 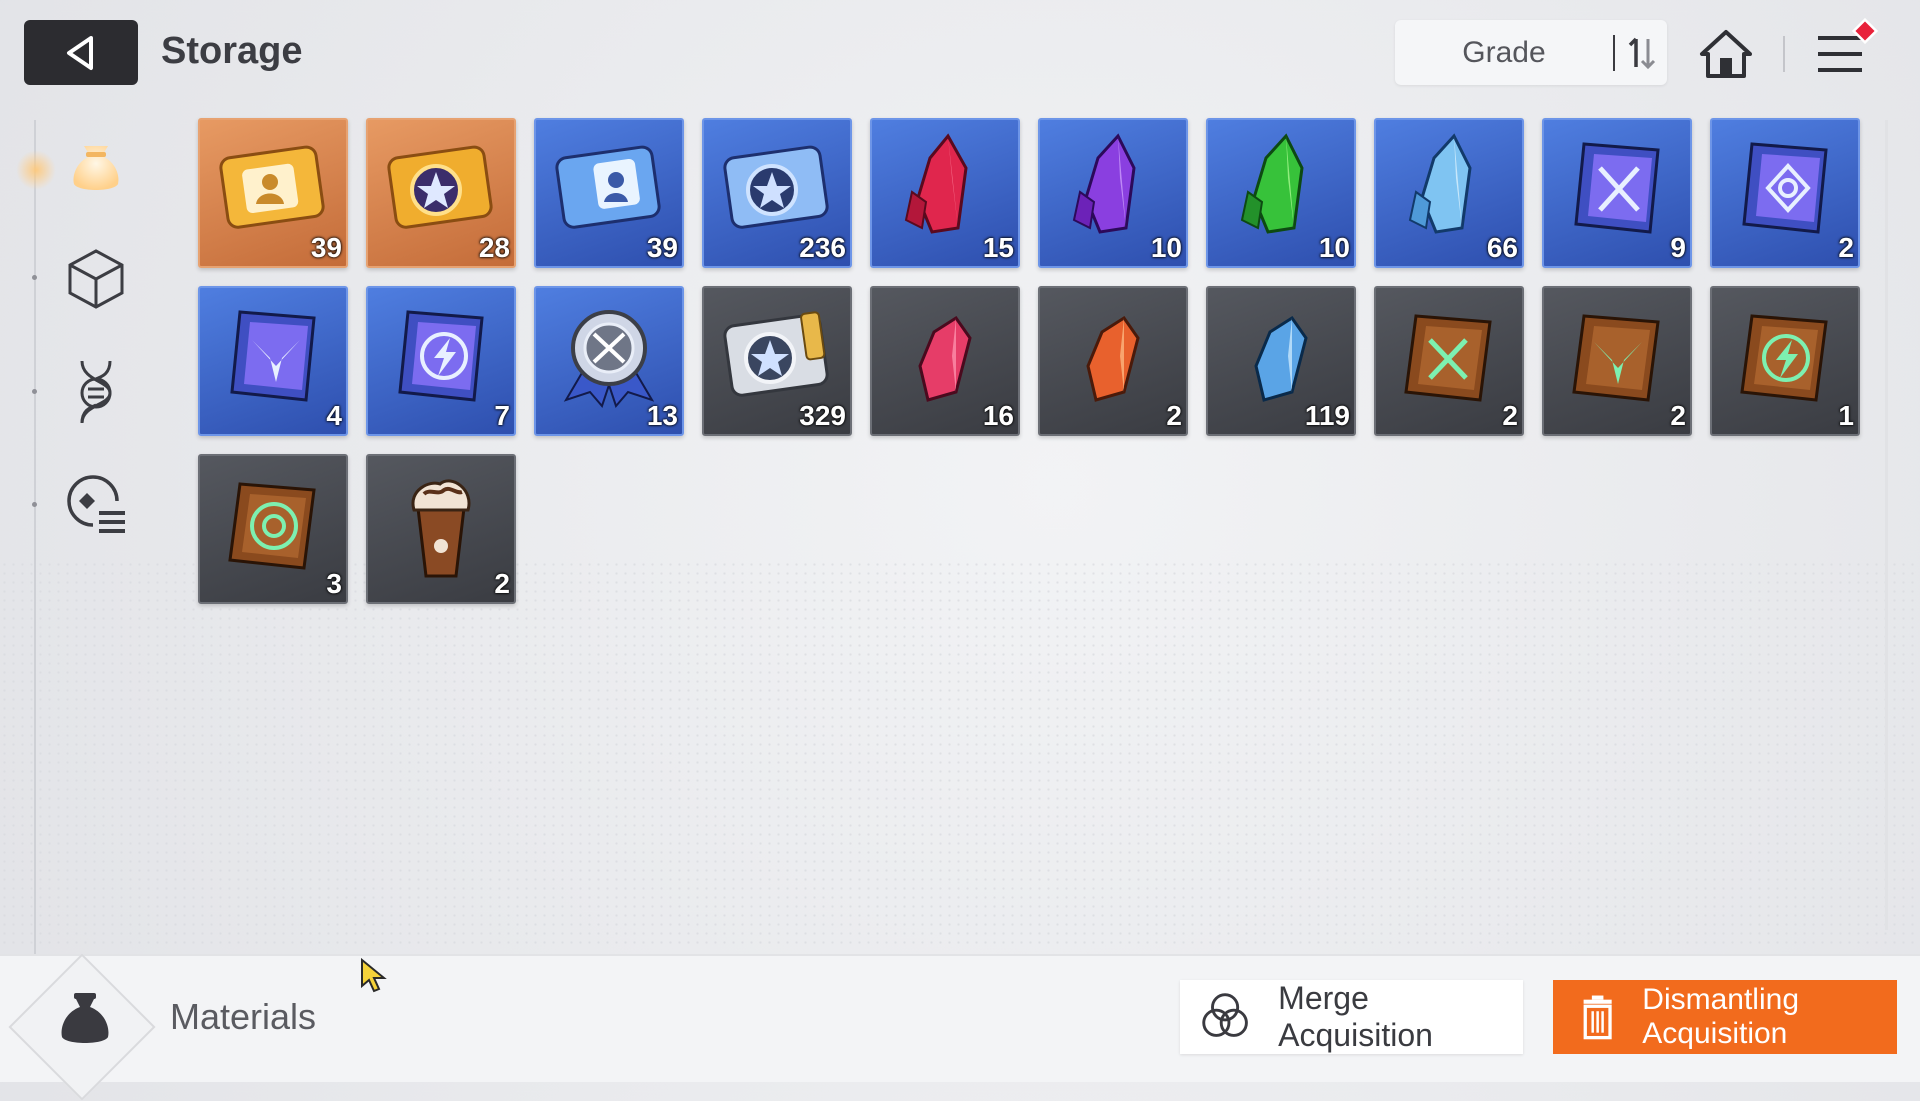 I want to click on merge-acquisition-button: Merge Acquisition, so click(x=1351, y=1017).